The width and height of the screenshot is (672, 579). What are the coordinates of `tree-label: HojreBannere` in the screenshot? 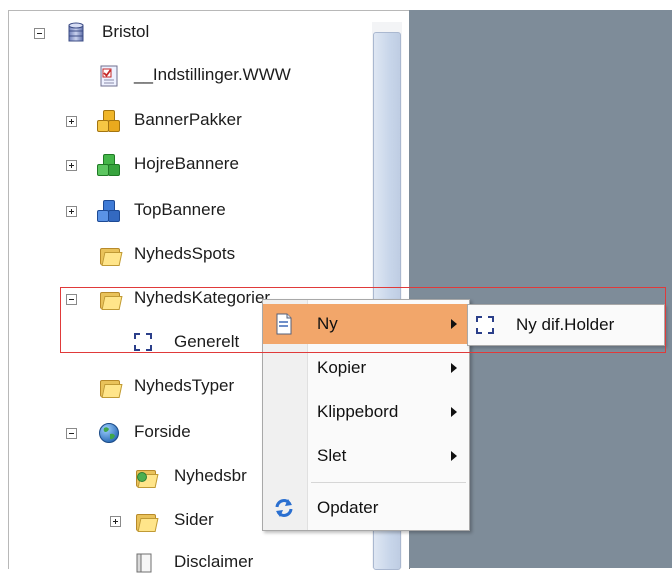 It's located at (186, 163).